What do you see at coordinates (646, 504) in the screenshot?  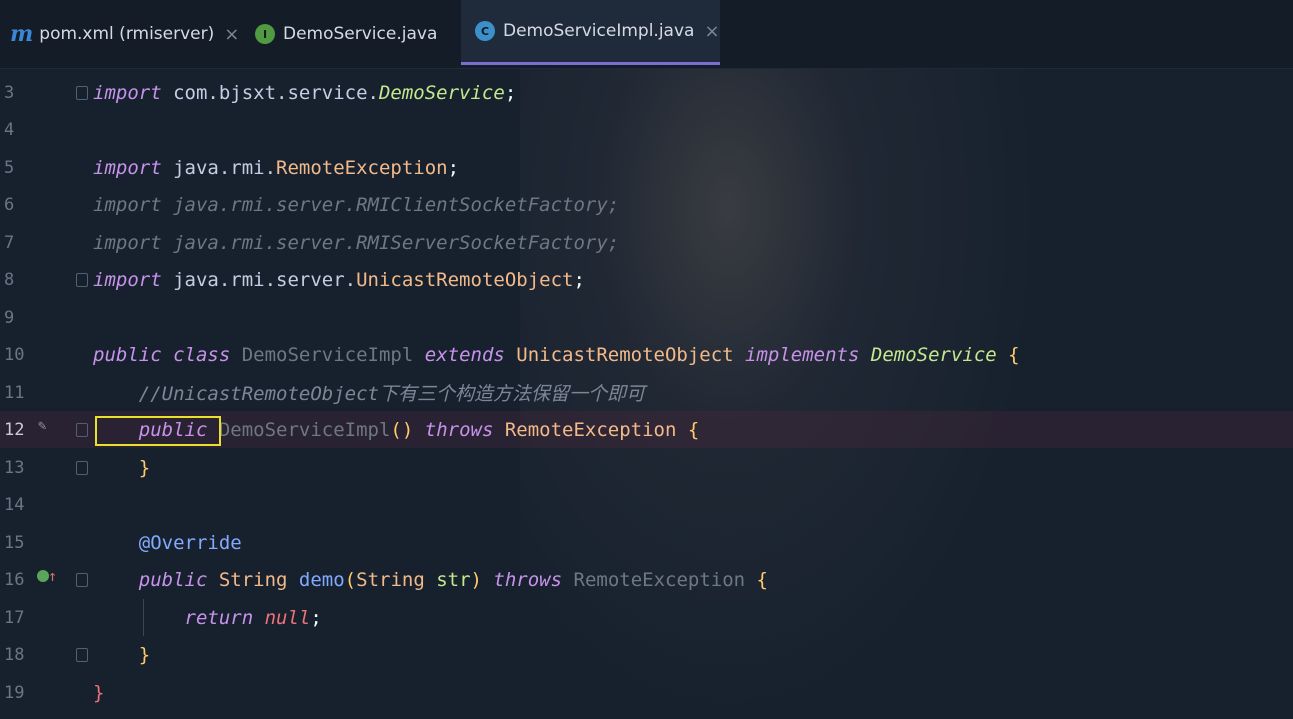 I see `code-line: 14` at bounding box center [646, 504].